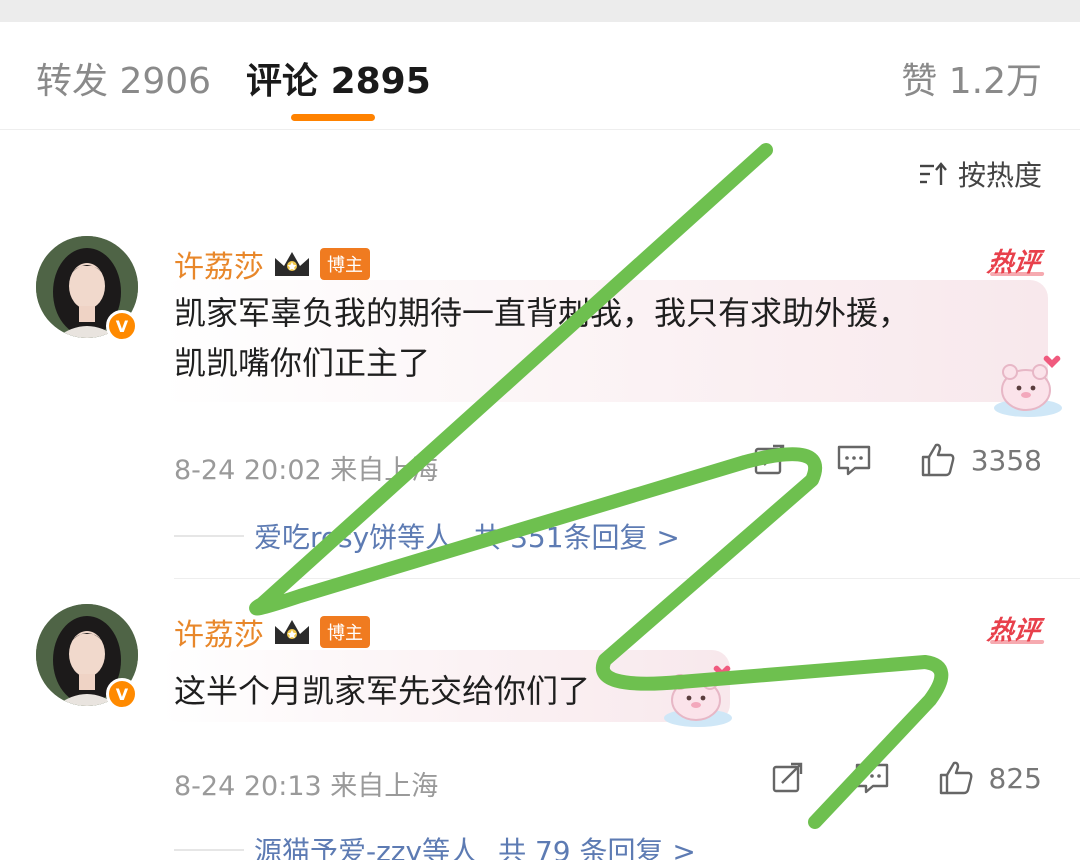 This screenshot has width=1080, height=860. Describe the element at coordinates (272, 632) in the screenshot. I see `author-row: 许荔莎 博主` at that location.